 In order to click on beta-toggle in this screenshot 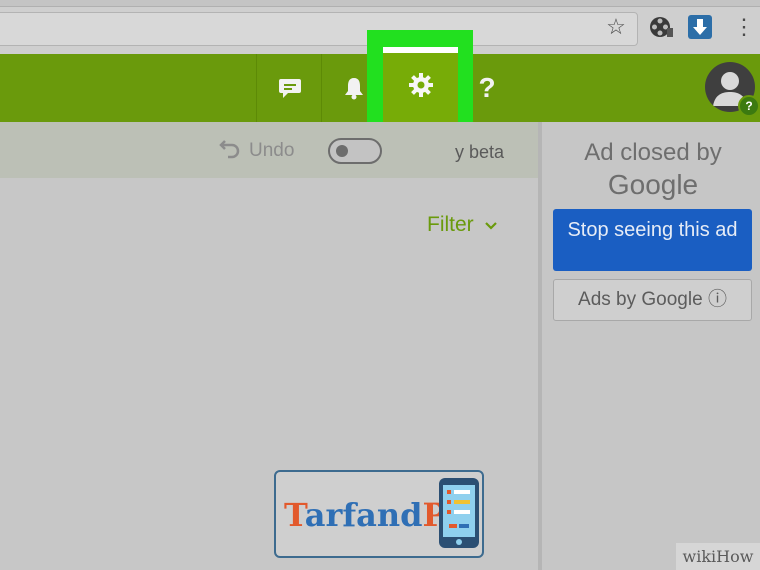, I will do `click(355, 151)`.